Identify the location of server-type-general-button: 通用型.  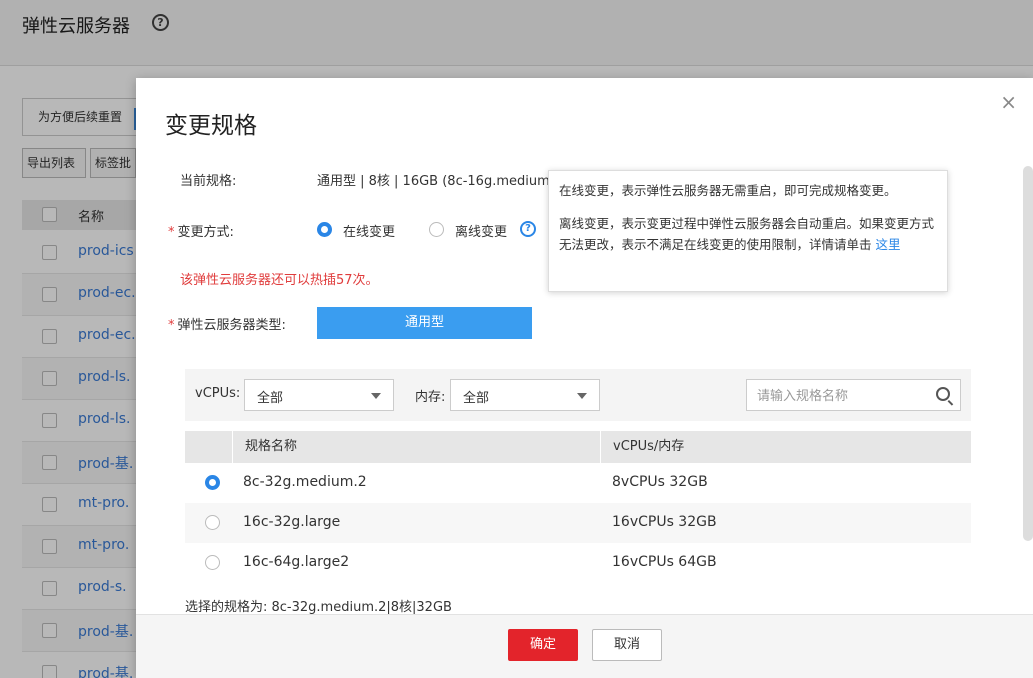
(424, 323).